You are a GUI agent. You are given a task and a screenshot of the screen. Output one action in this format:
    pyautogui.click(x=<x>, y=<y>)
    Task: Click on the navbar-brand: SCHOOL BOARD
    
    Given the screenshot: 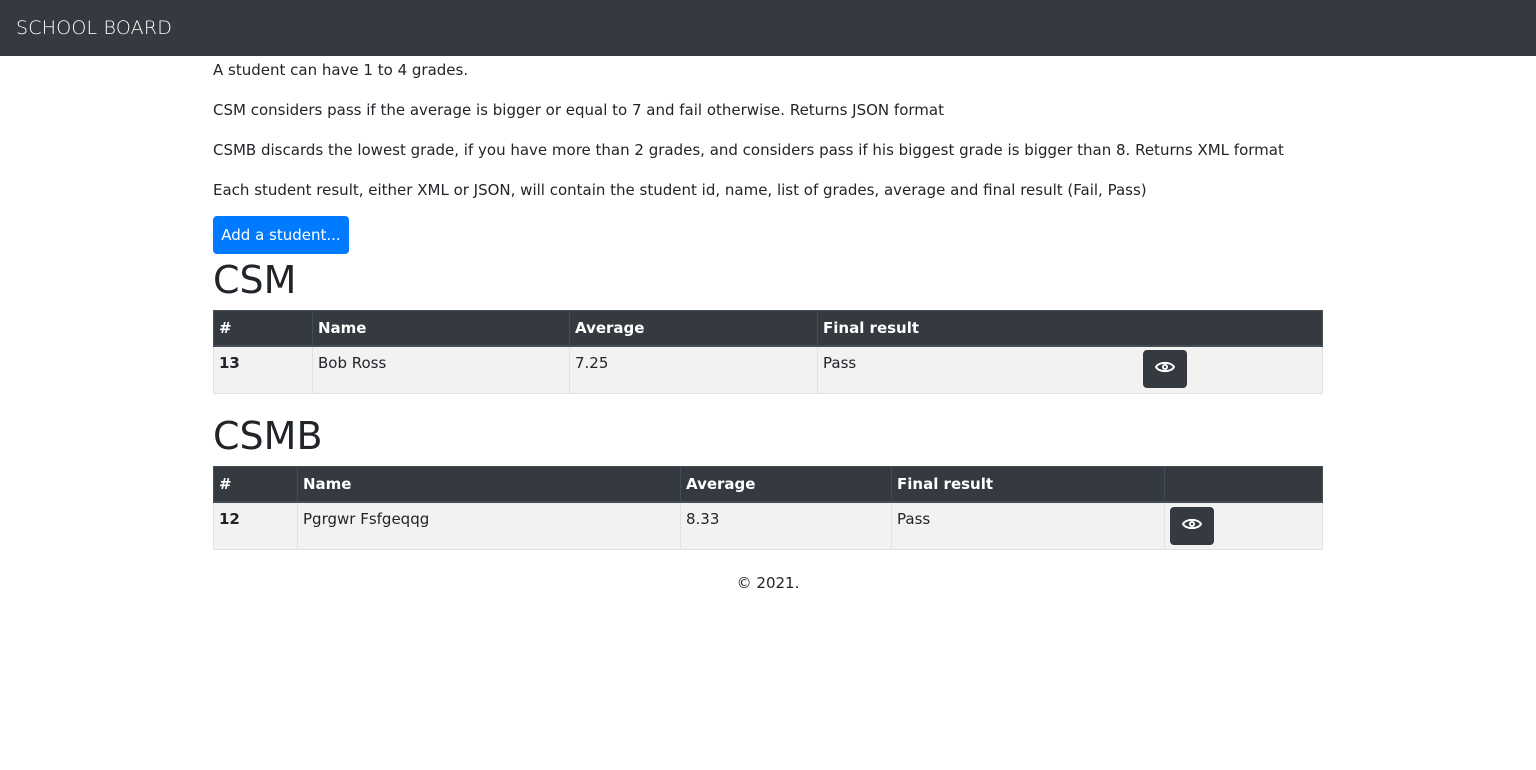 What is the action you would take?
    pyautogui.click(x=94, y=28)
    